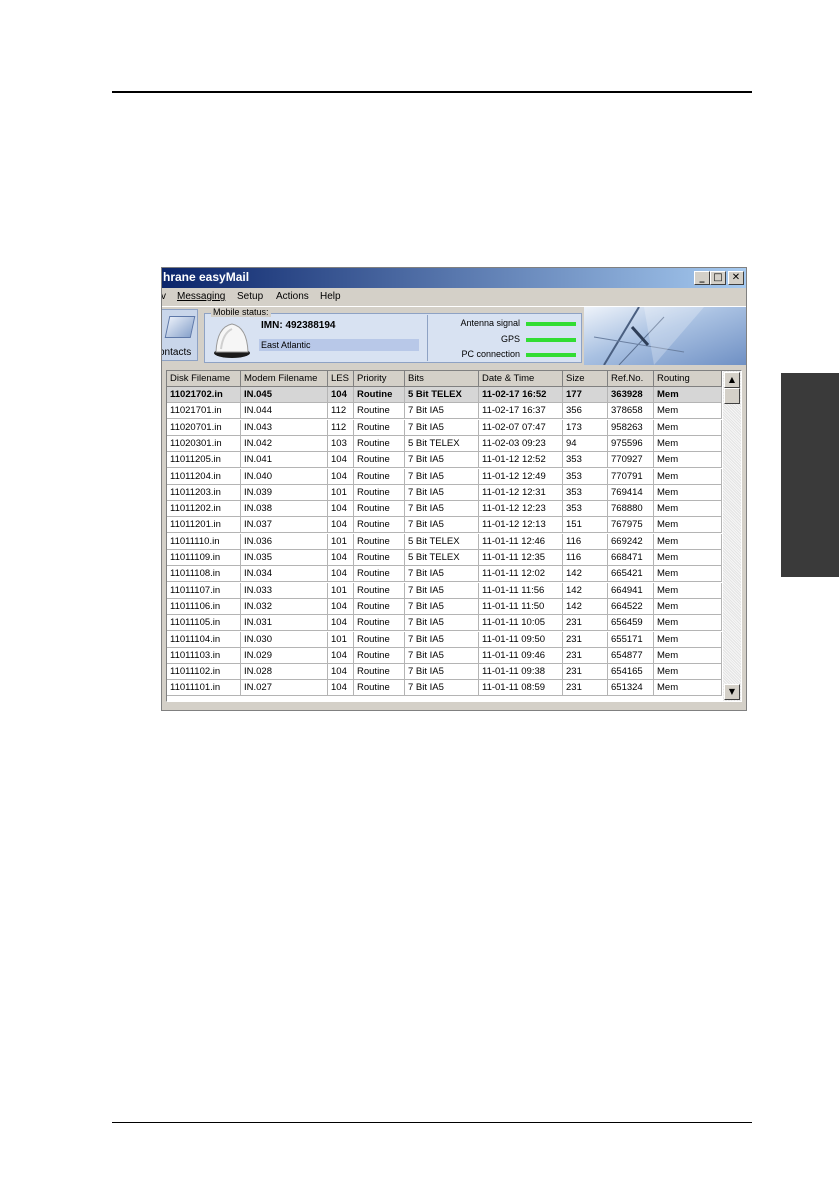 Image resolution: width=839 pixels, height=1190 pixels. I want to click on close-button: ✕, so click(736, 278).